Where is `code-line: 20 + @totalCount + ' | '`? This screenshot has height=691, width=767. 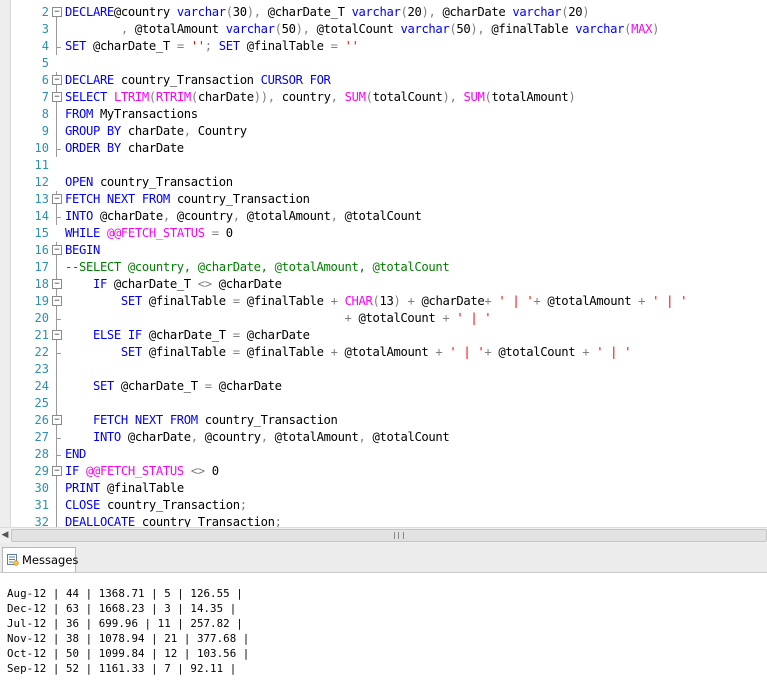 code-line: 20 + @totalCount + ' | ' is located at coordinates (388, 318).